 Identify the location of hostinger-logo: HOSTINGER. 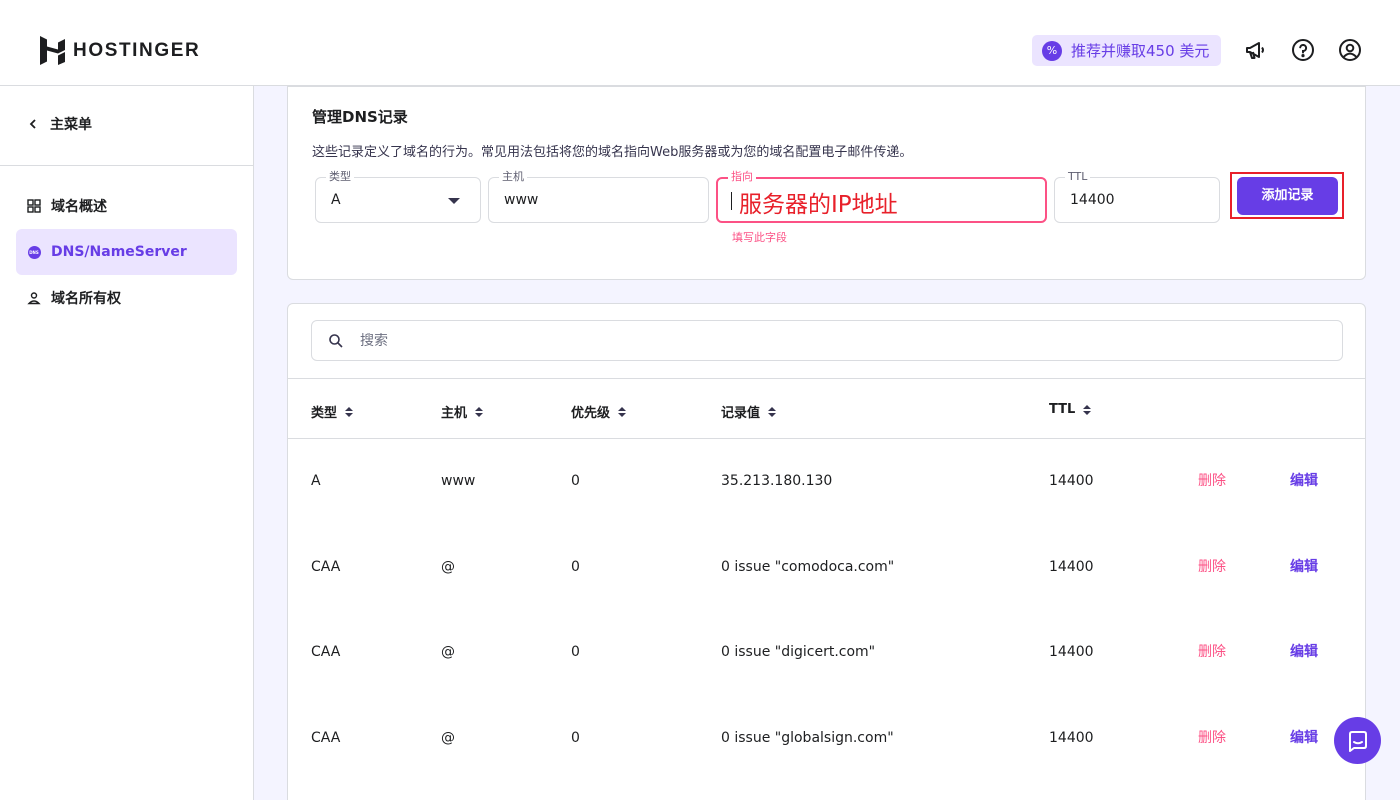
(120, 50).